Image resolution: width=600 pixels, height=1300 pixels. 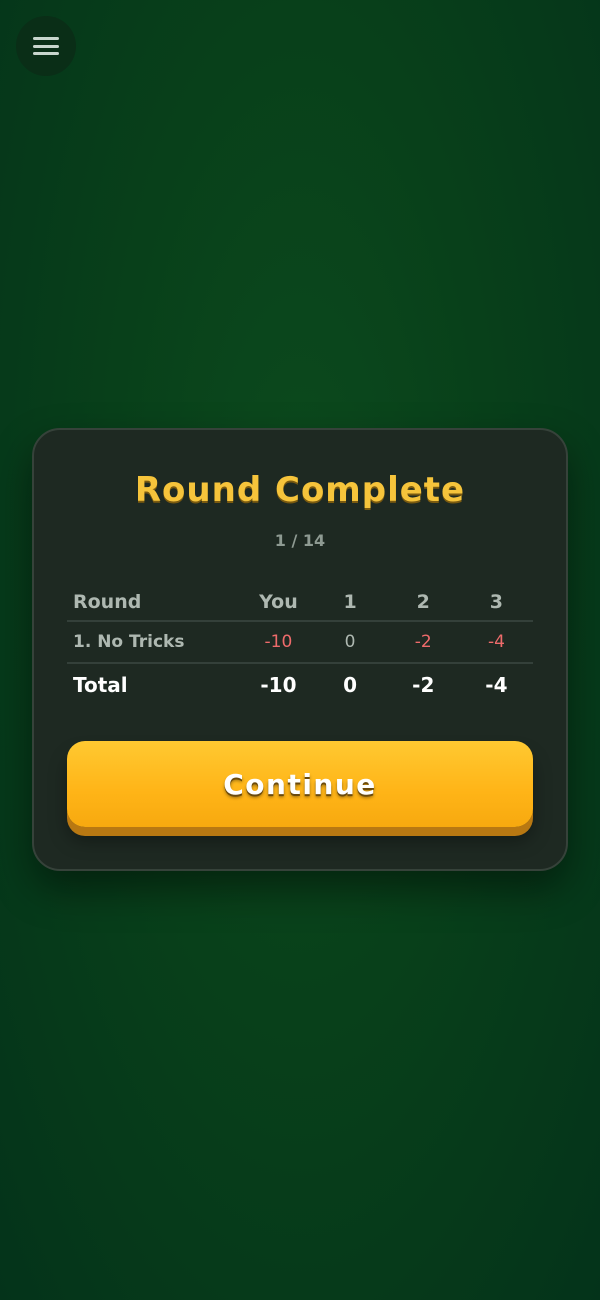 I want to click on hamburger-menu-icon, so click(x=46, y=46).